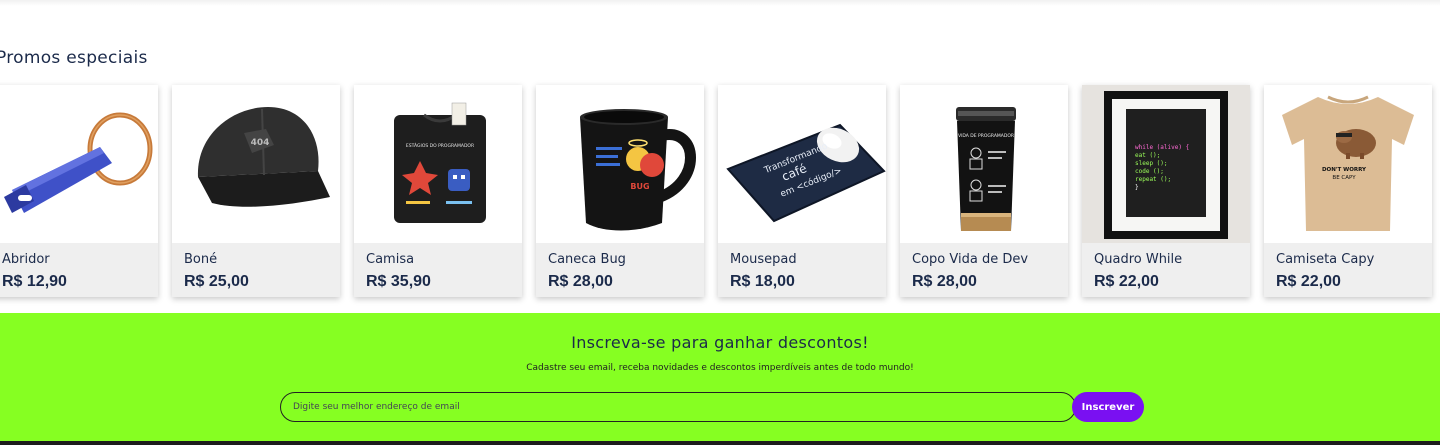 This screenshot has height=445, width=1440. Describe the element at coordinates (398, 281) in the screenshot. I see `product-price: R$ 35,90` at that location.